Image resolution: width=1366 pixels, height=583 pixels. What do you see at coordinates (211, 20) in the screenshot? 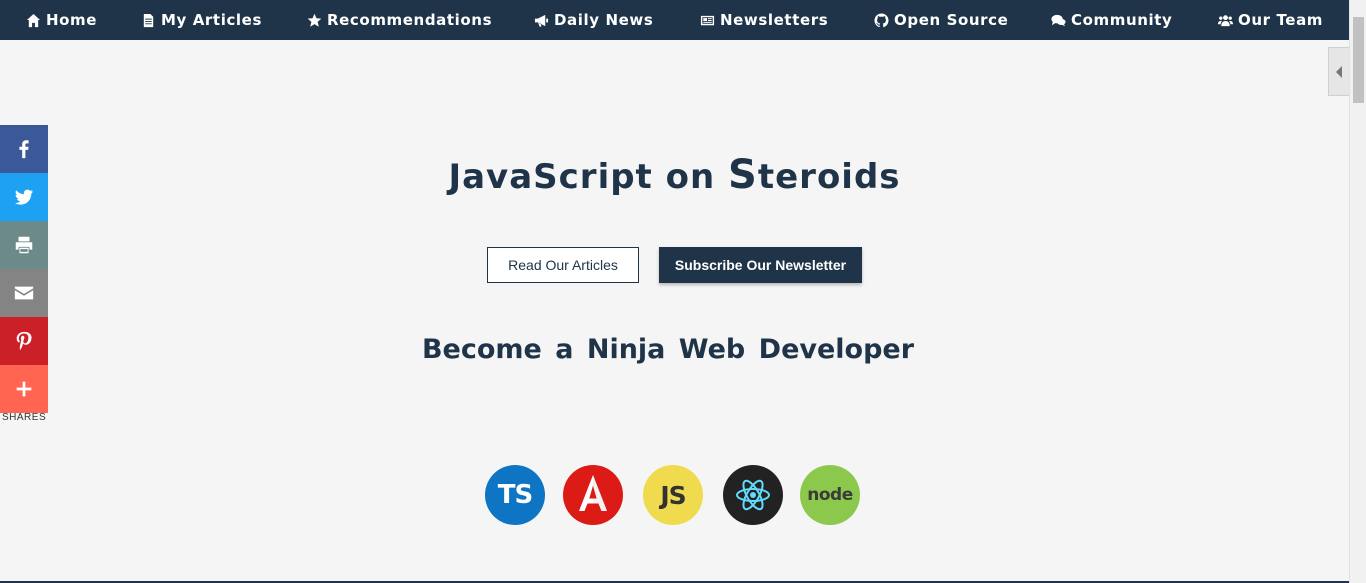
I see `nav-my-articles-label: My Articles` at bounding box center [211, 20].